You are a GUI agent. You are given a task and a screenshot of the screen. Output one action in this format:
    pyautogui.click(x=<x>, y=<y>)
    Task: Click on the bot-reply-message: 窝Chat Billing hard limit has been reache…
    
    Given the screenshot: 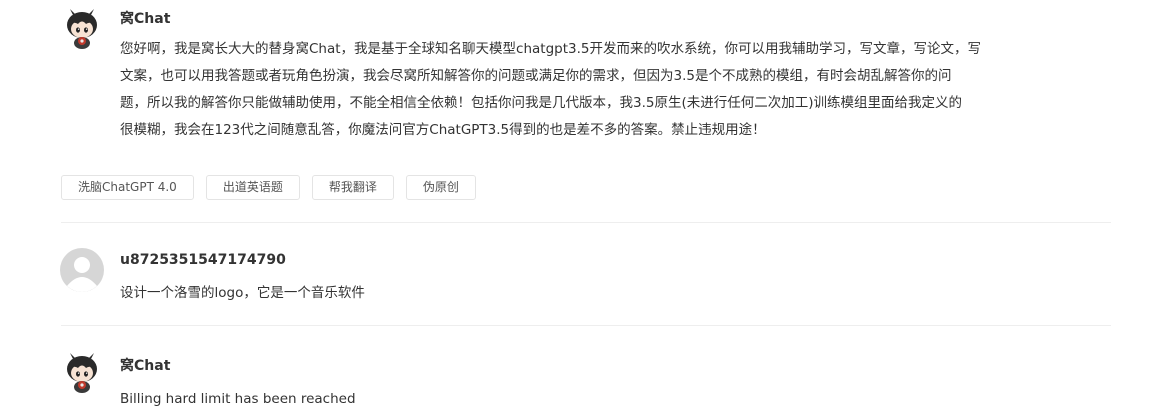 What is the action you would take?
    pyautogui.click(x=585, y=383)
    